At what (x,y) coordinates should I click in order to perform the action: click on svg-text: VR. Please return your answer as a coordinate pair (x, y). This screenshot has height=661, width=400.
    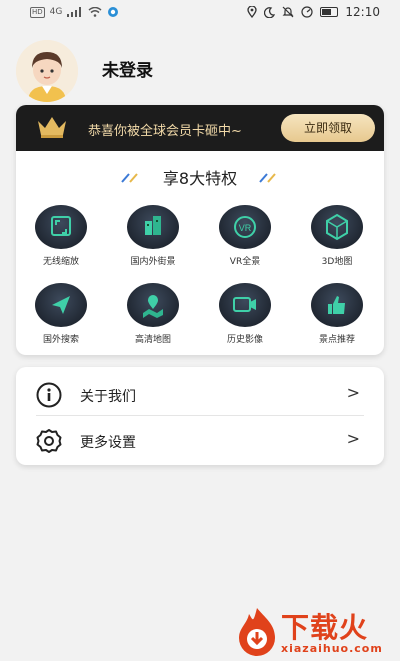
    Looking at the image, I should click on (245, 228).